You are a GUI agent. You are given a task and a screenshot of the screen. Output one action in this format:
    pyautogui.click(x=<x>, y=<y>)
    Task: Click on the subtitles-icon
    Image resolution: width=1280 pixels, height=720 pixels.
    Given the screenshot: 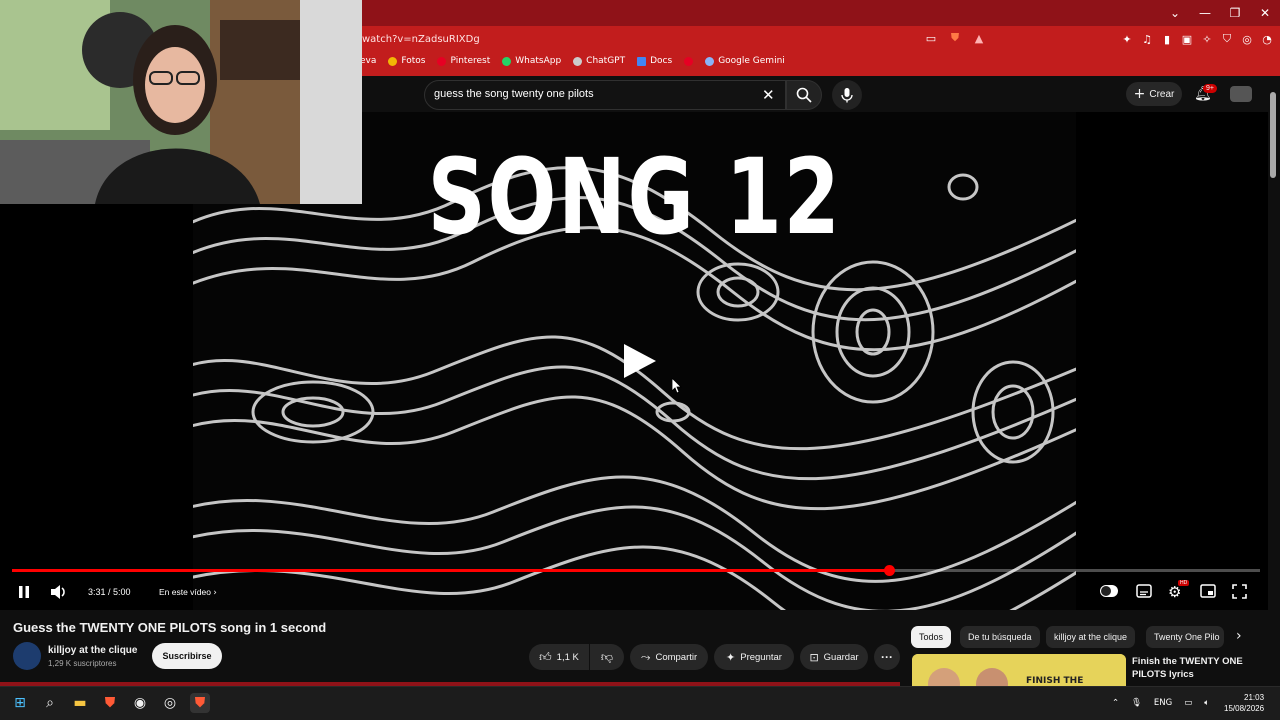 What is the action you would take?
    pyautogui.click(x=1144, y=591)
    